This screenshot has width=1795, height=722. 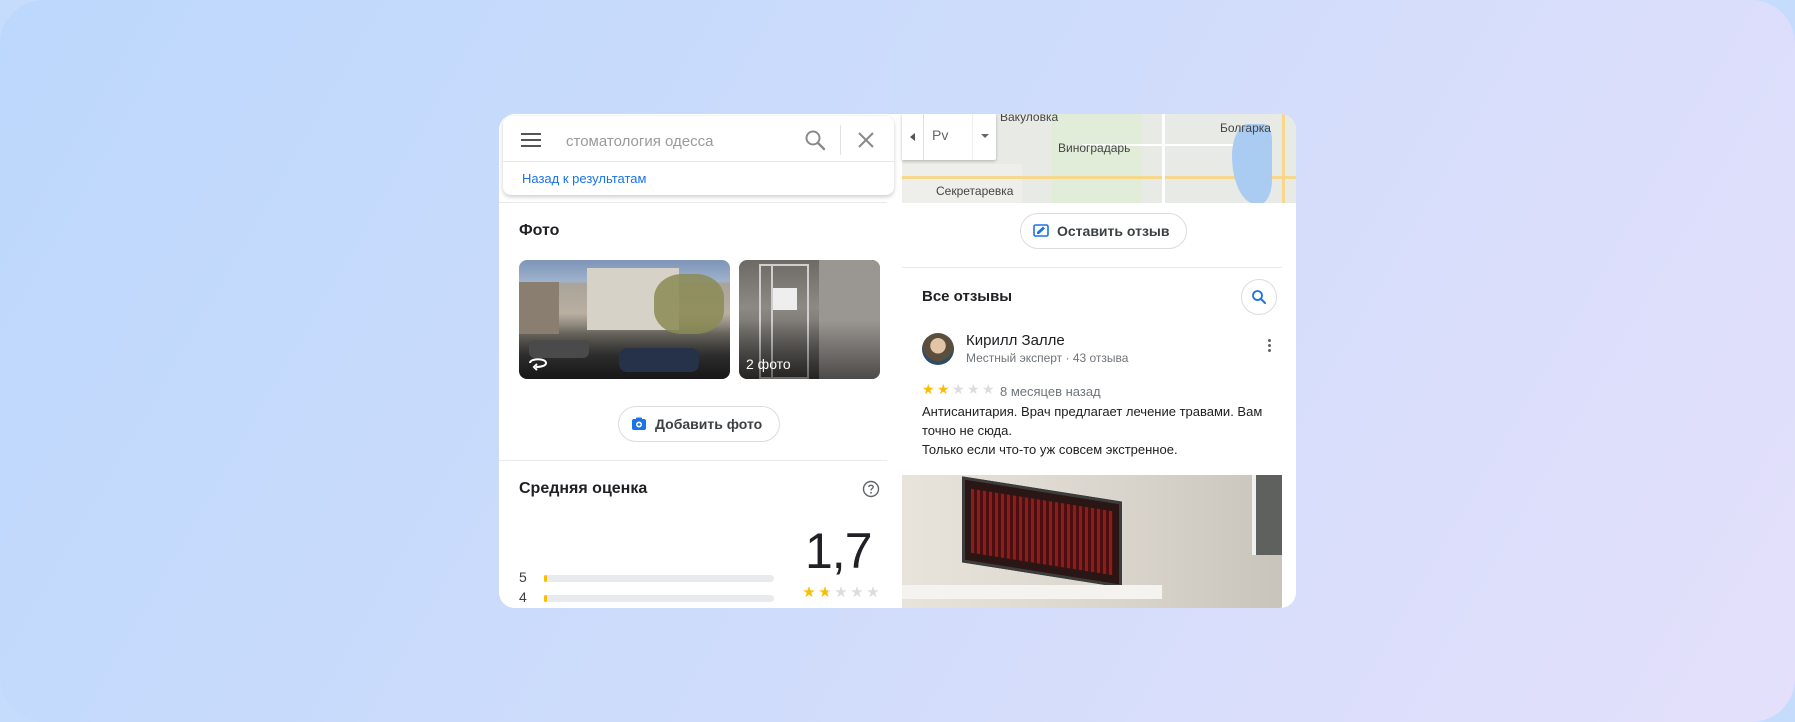 What do you see at coordinates (949, 137) in the screenshot?
I see `map-controls: Рv` at bounding box center [949, 137].